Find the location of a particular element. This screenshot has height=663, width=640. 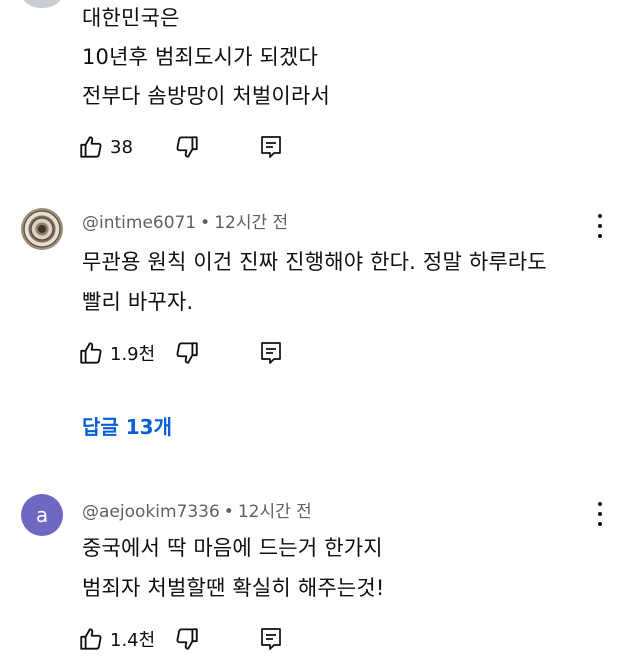

thumb-up-icon is located at coordinates (91, 639).